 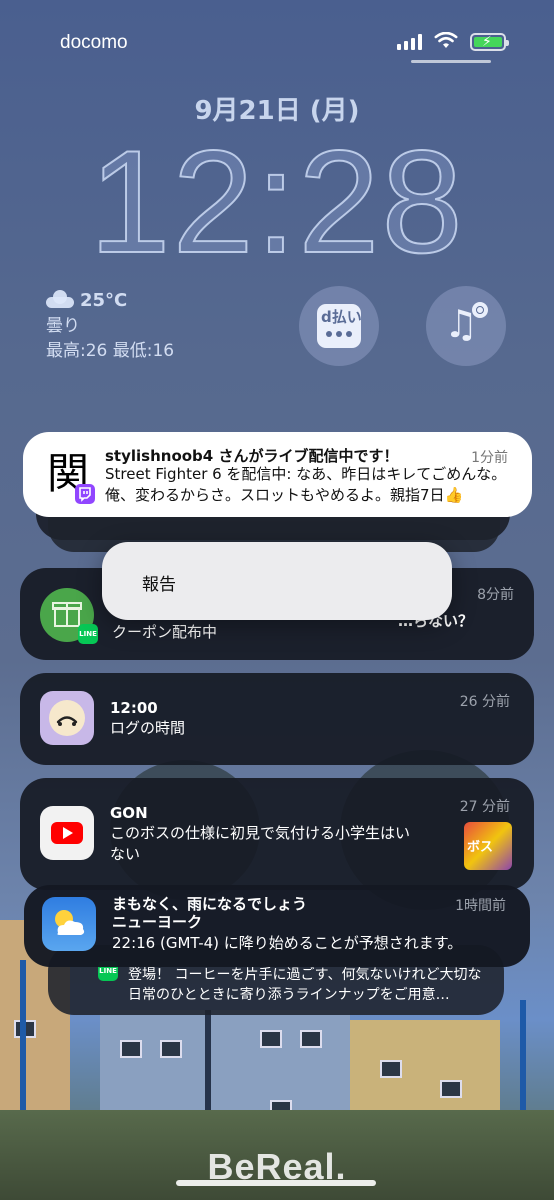 I want to click on line-app-badge-icon: LINE, so click(x=88, y=634).